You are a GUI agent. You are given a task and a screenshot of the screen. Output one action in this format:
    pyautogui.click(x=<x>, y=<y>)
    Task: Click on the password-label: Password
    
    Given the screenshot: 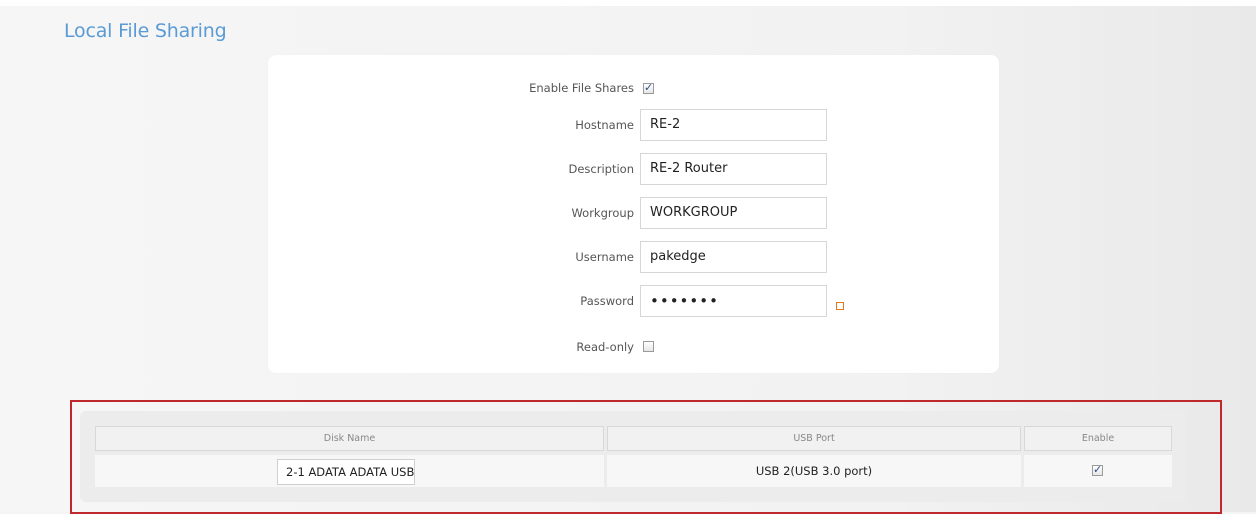 What is the action you would take?
    pyautogui.click(x=607, y=301)
    